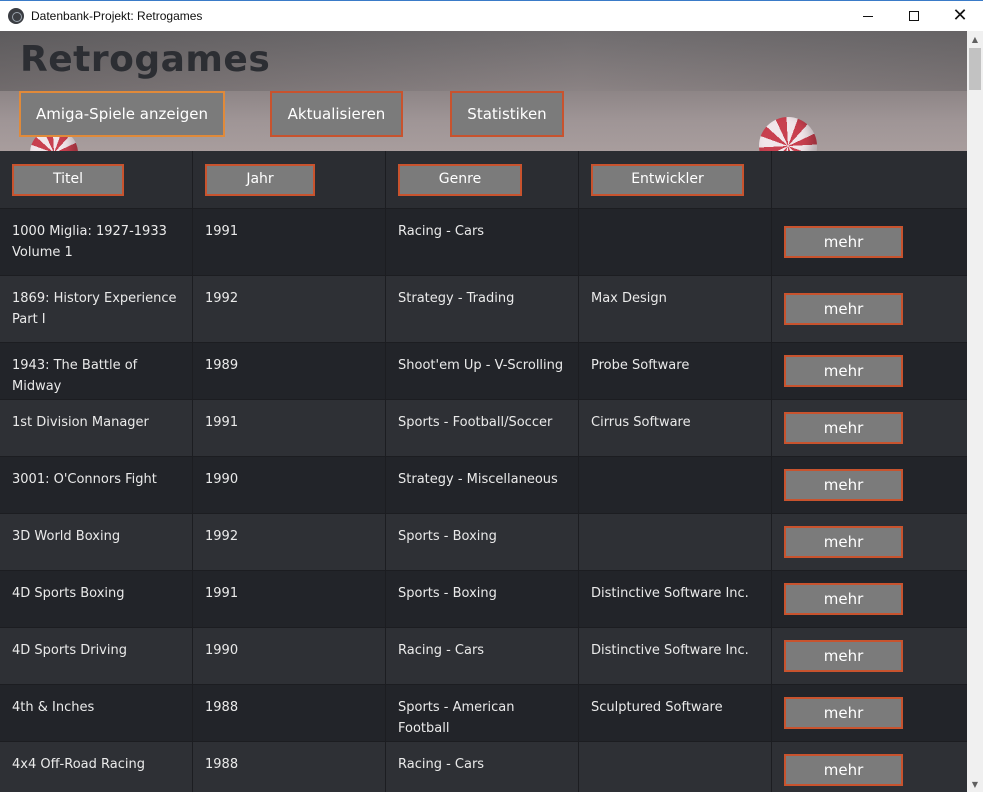 This screenshot has width=983, height=792. Describe the element at coordinates (96, 309) in the screenshot. I see `title-cell: 1869: History Experience Part I` at that location.